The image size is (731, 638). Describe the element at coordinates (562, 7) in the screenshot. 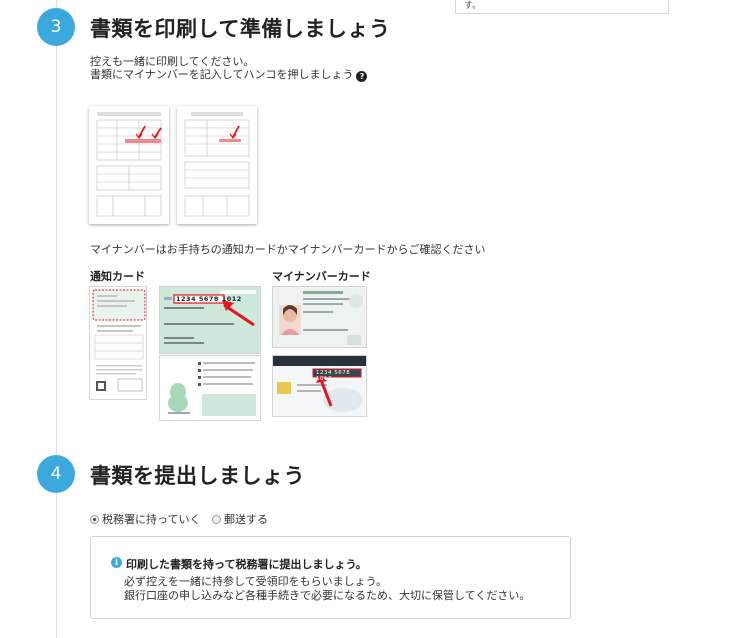

I see `previous-section-box: す。` at that location.